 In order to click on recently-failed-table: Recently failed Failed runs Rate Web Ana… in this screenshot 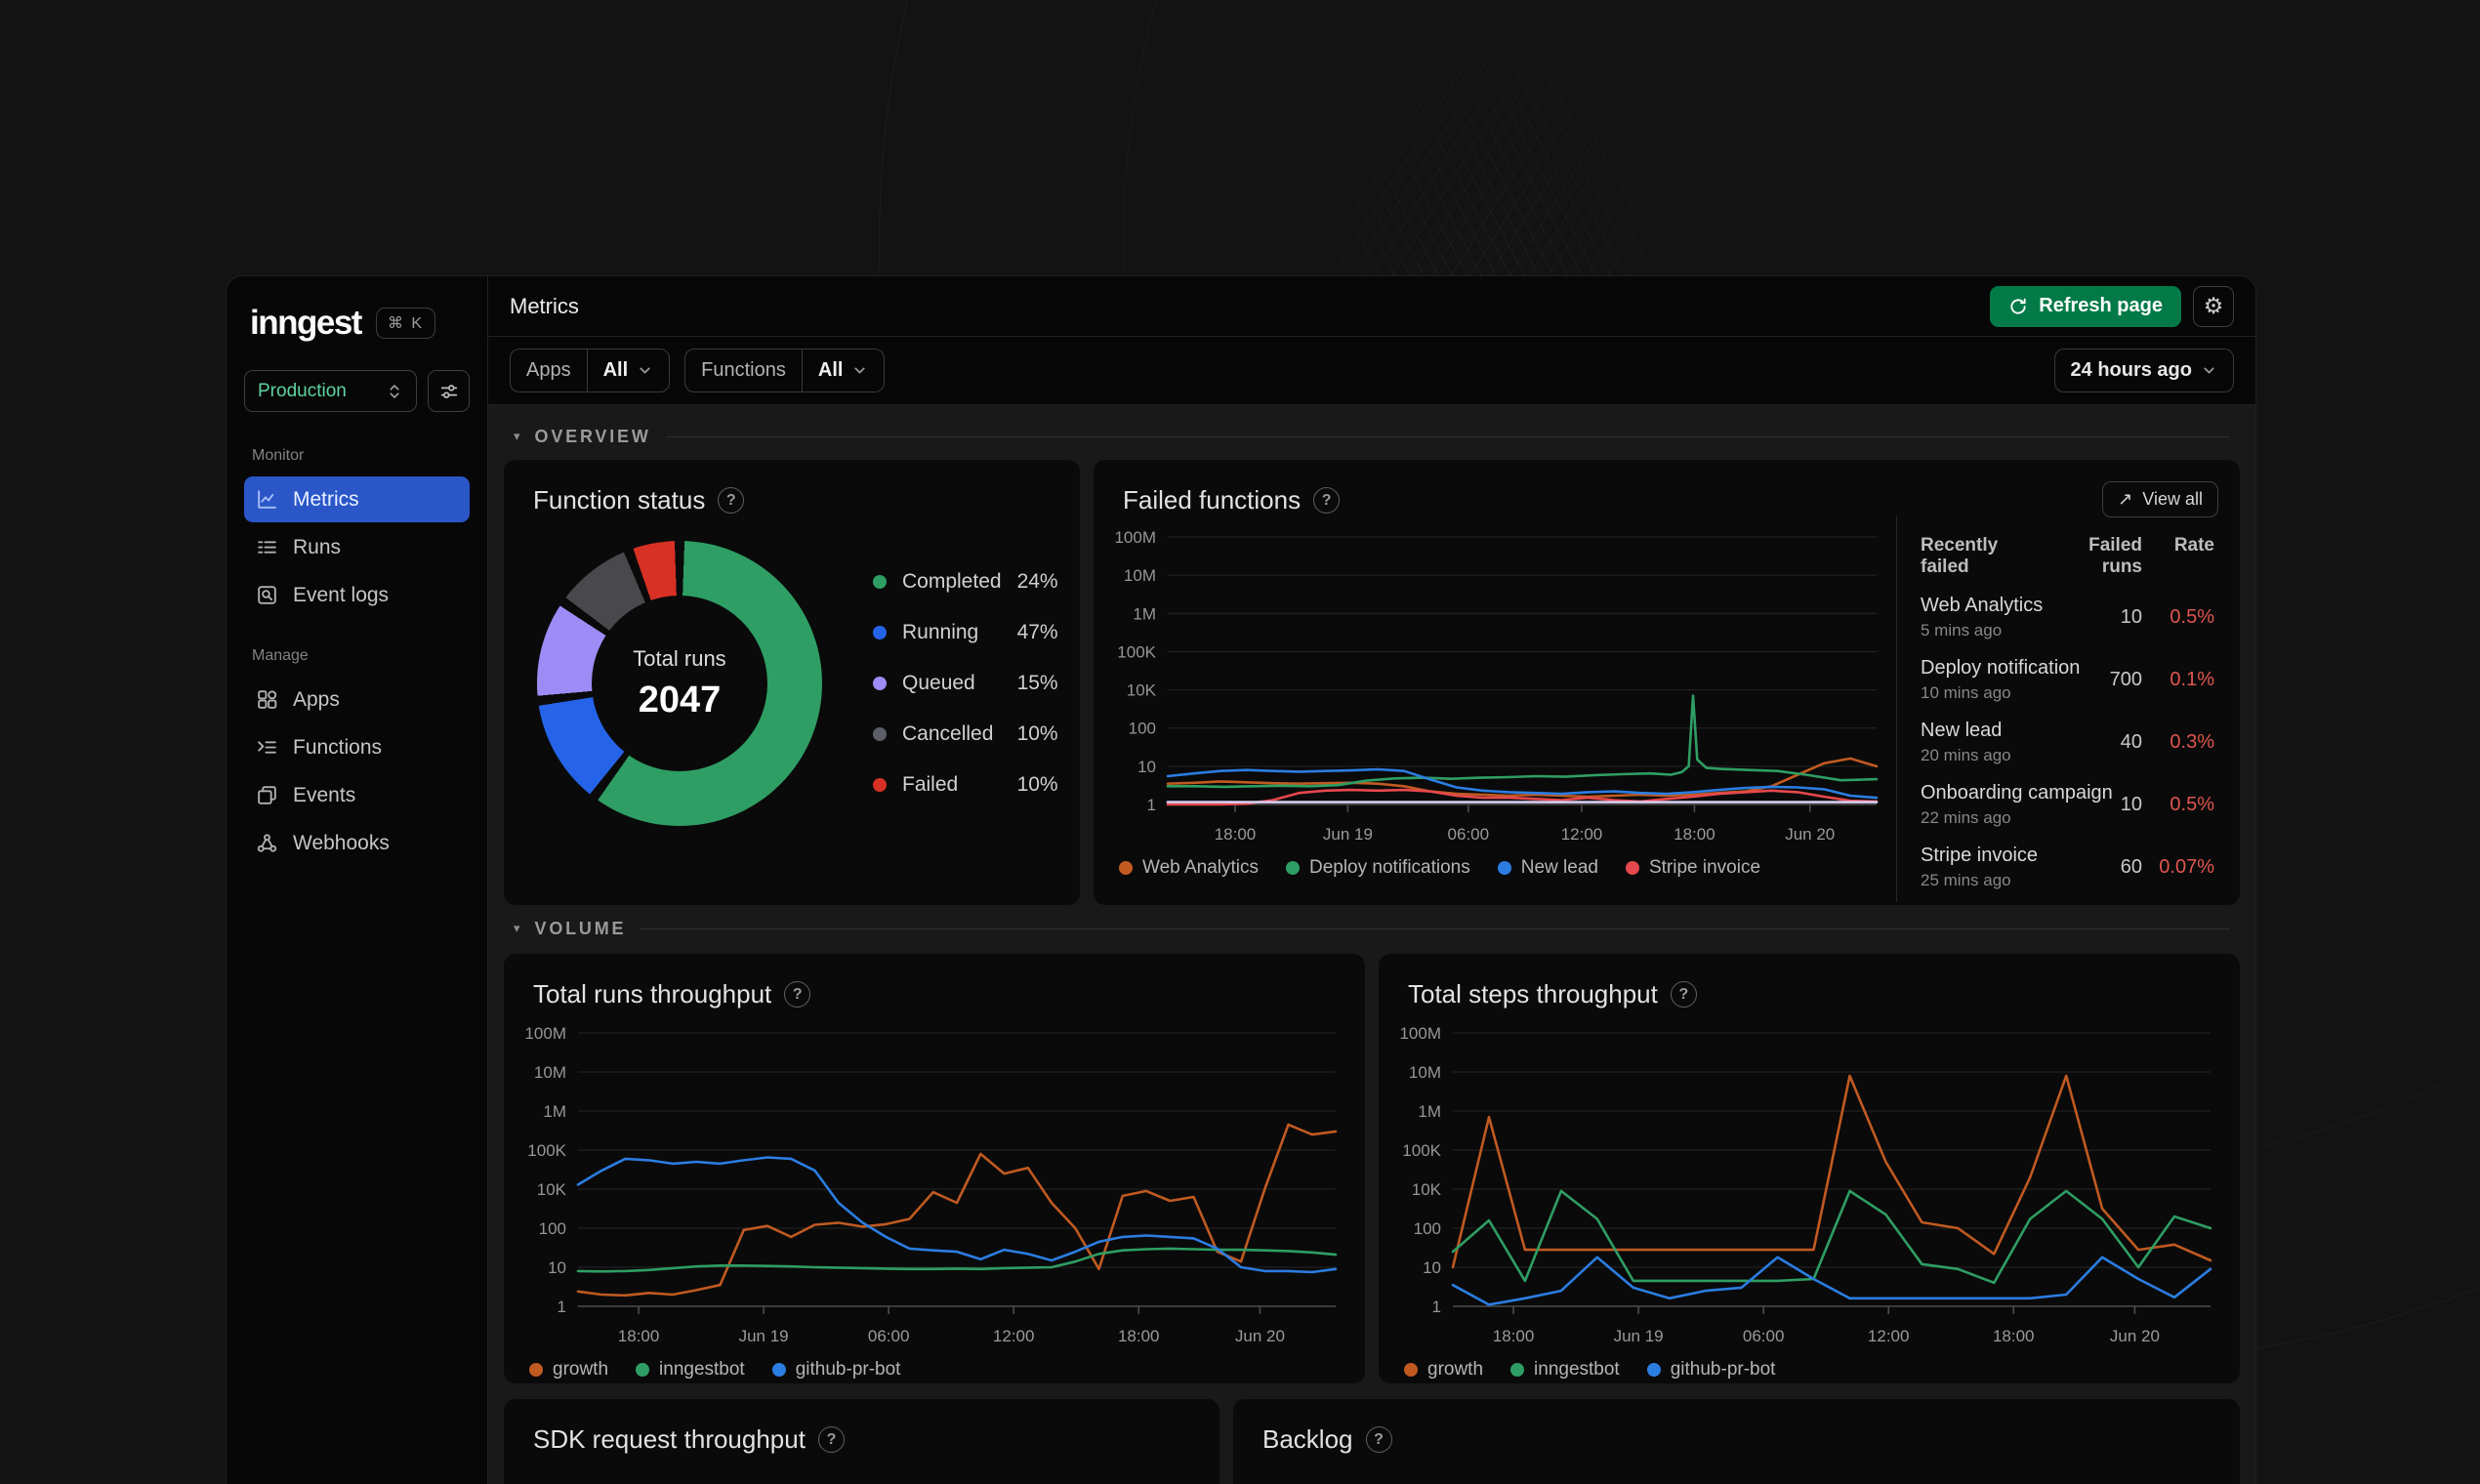, I will do `click(2068, 709)`.